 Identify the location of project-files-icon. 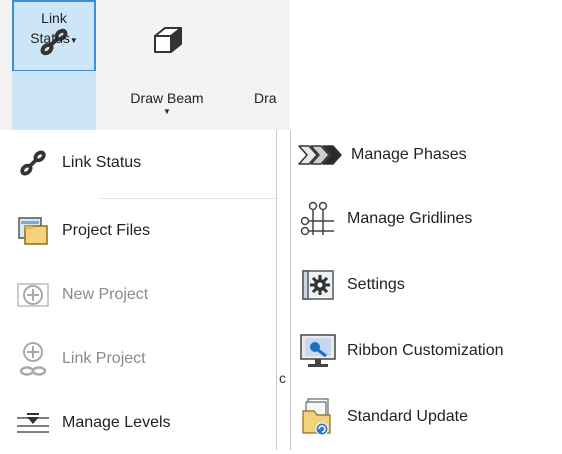
(33, 231).